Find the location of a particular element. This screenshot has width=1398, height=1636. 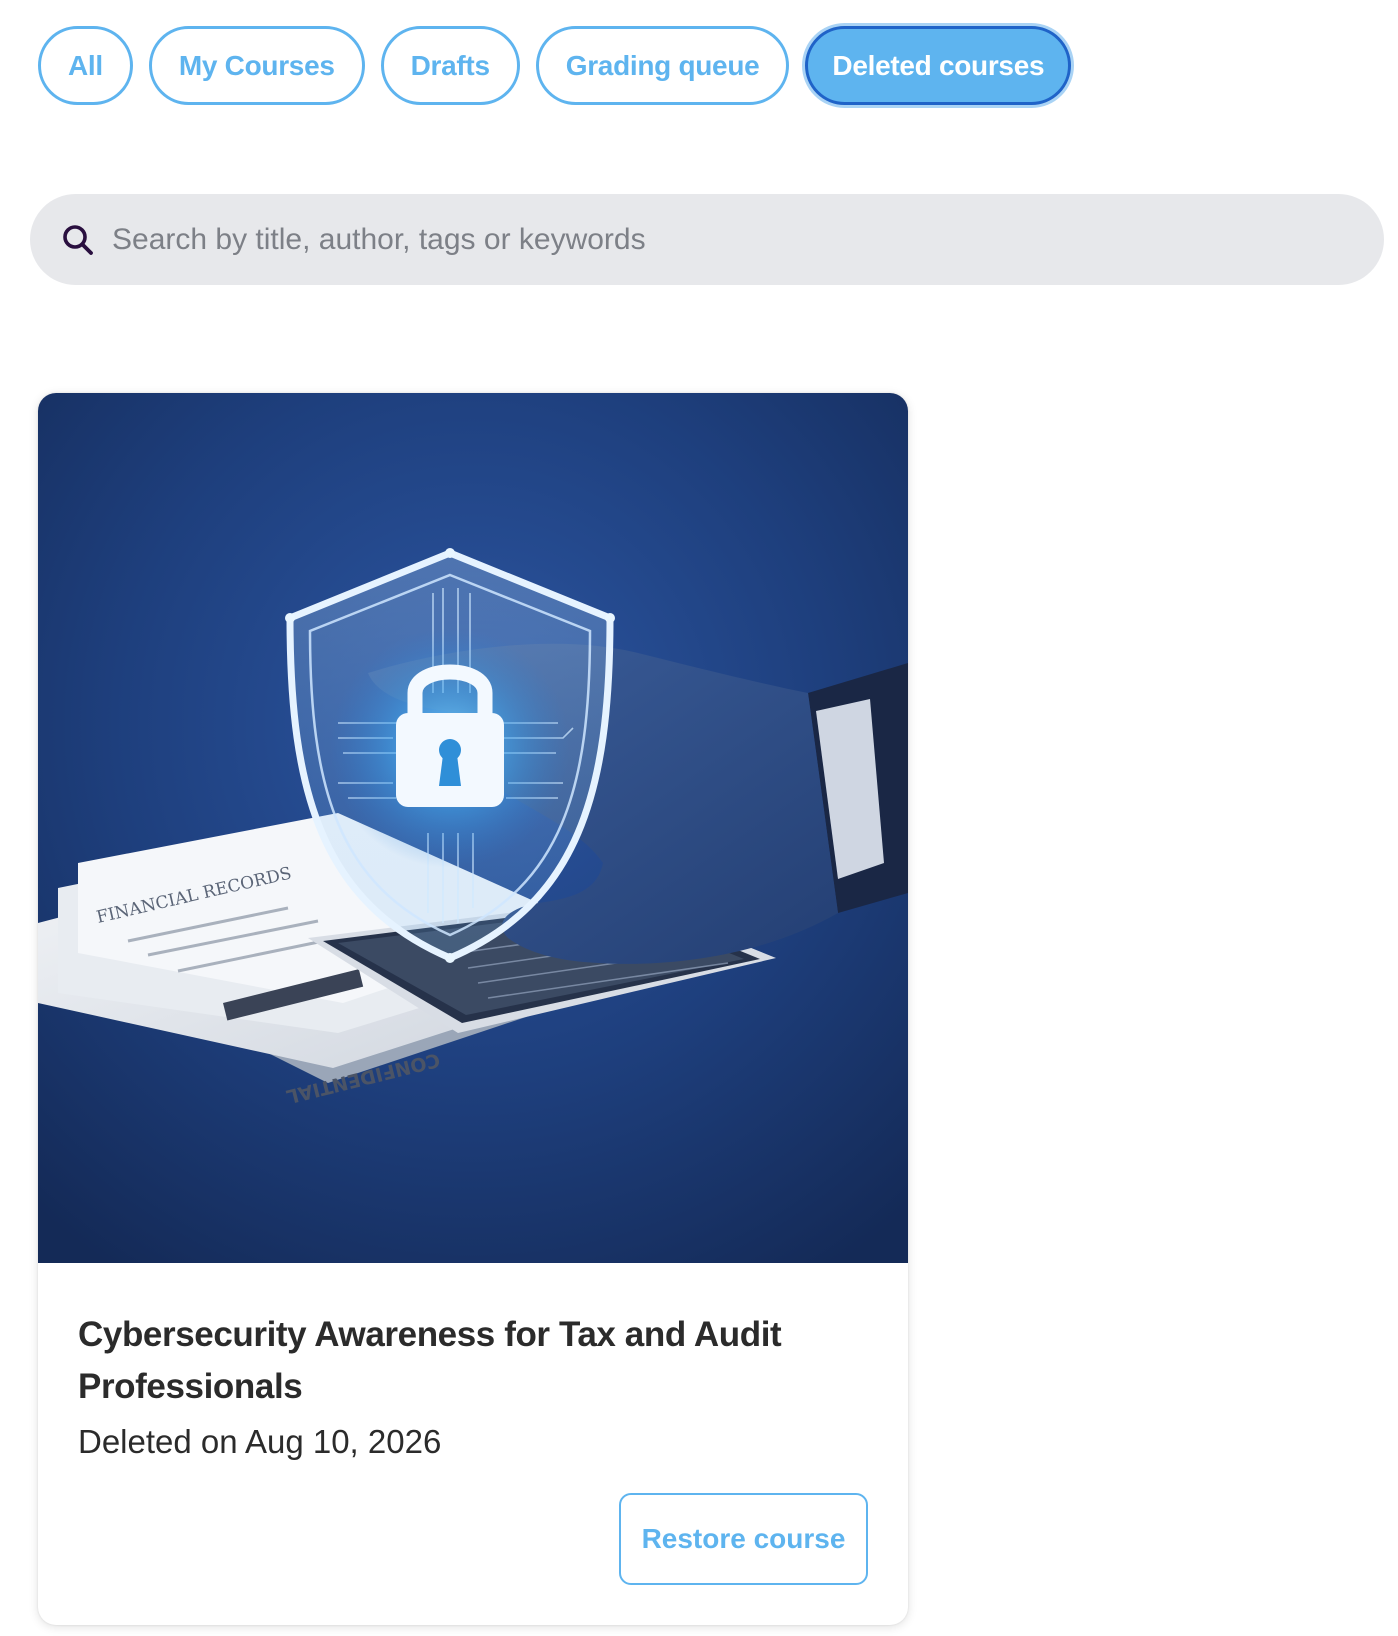

search-bar is located at coordinates (707, 239).